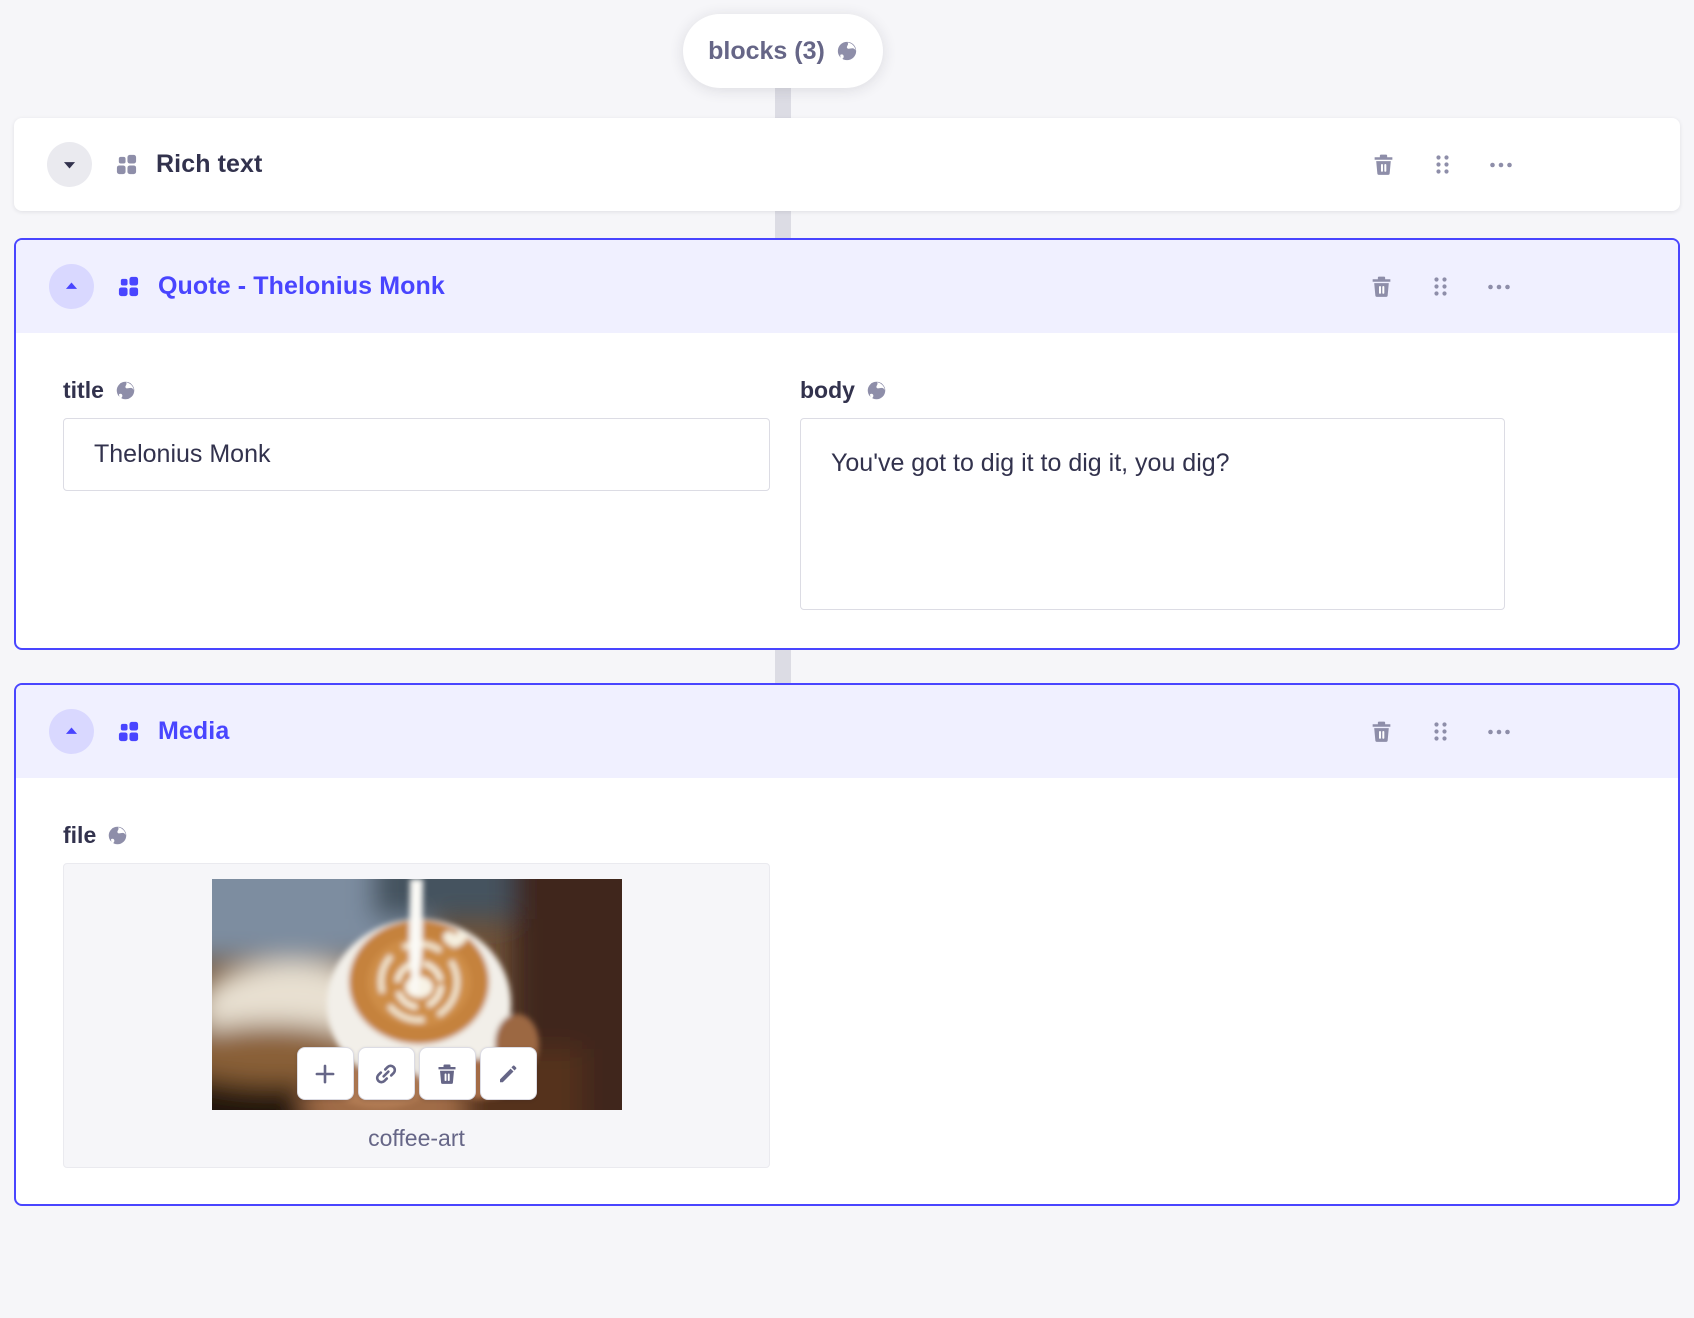 The width and height of the screenshot is (1694, 1318). Describe the element at coordinates (447, 1073) in the screenshot. I see `delete-media-button` at that location.